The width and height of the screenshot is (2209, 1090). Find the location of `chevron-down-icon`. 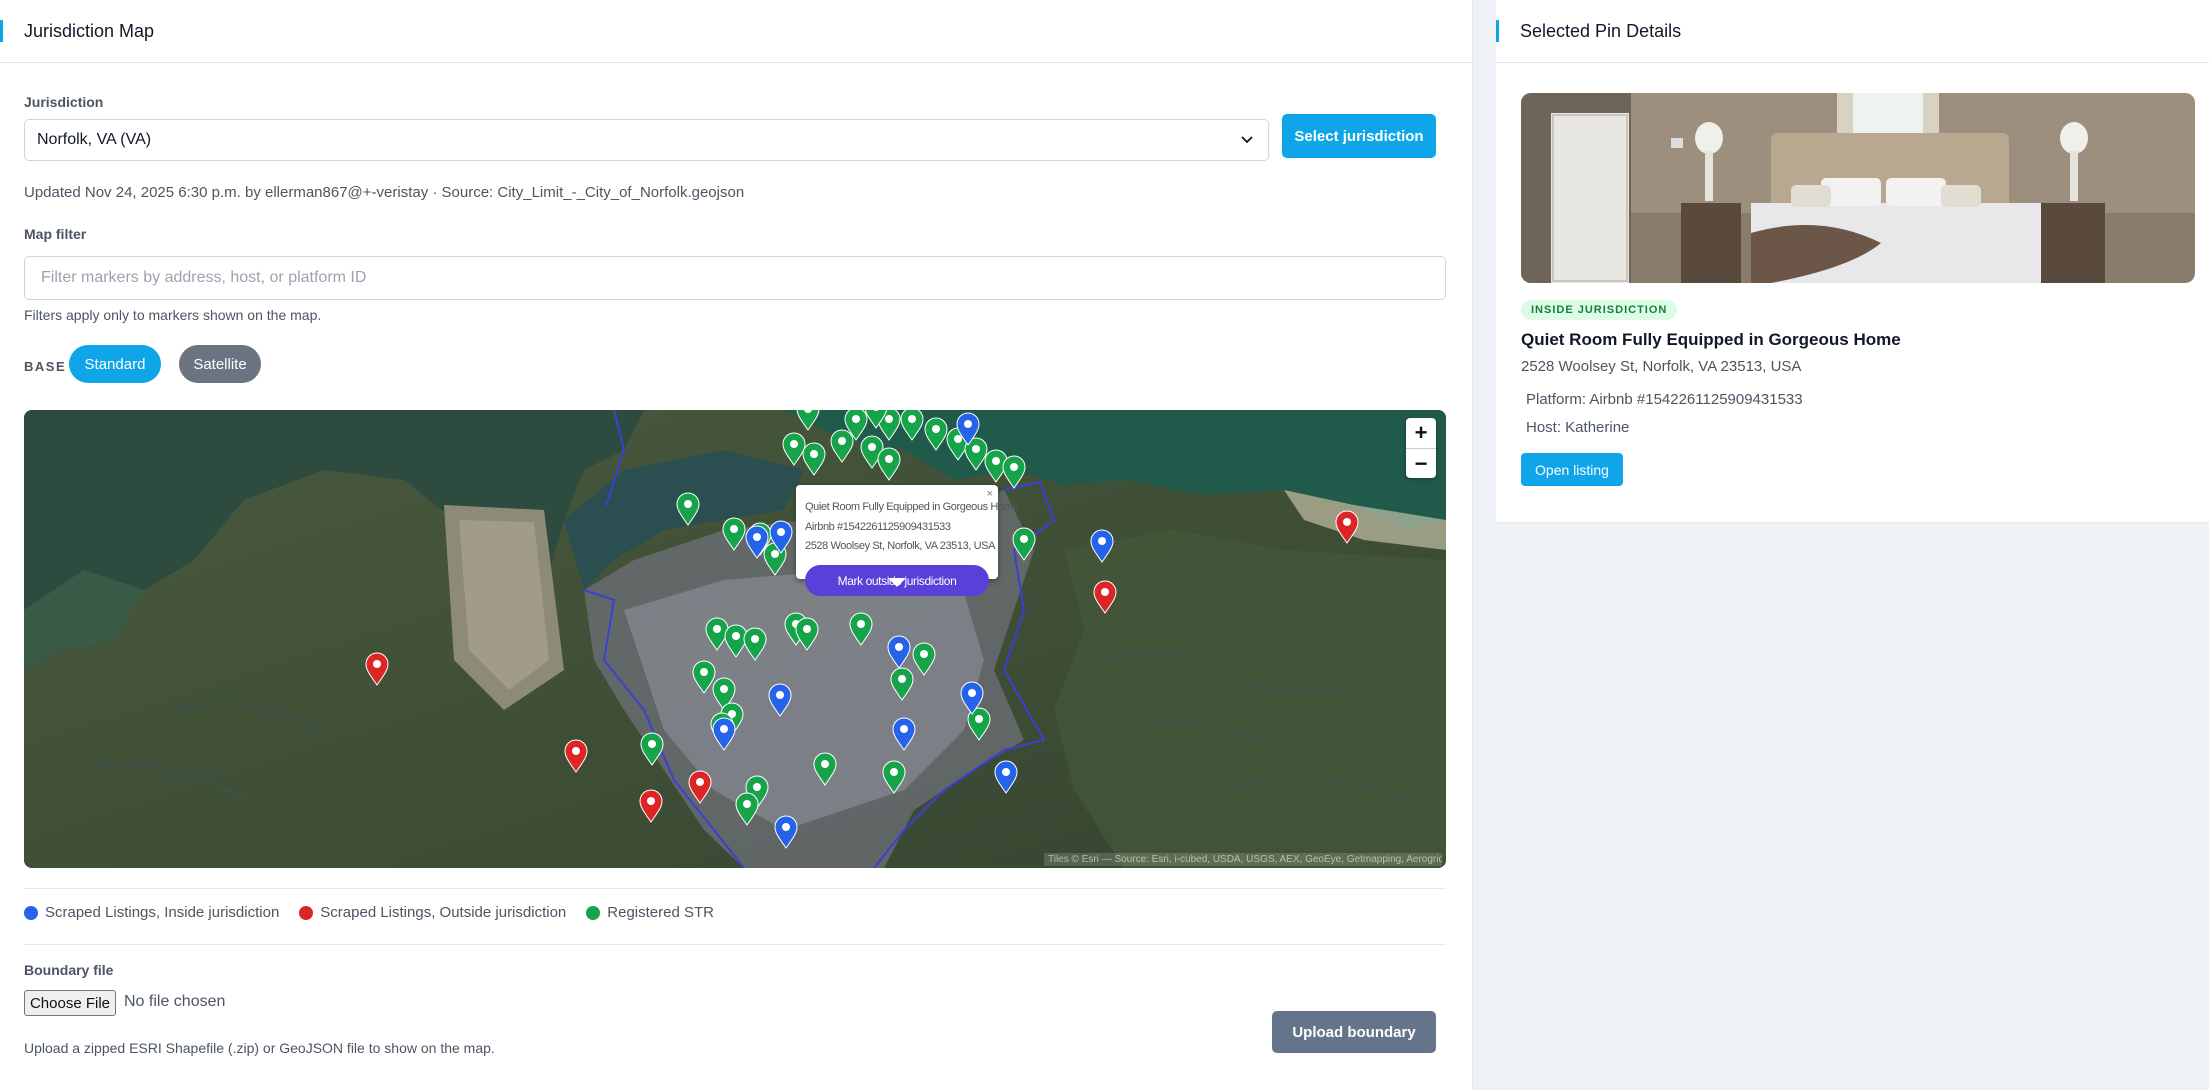

chevron-down-icon is located at coordinates (1247, 140).